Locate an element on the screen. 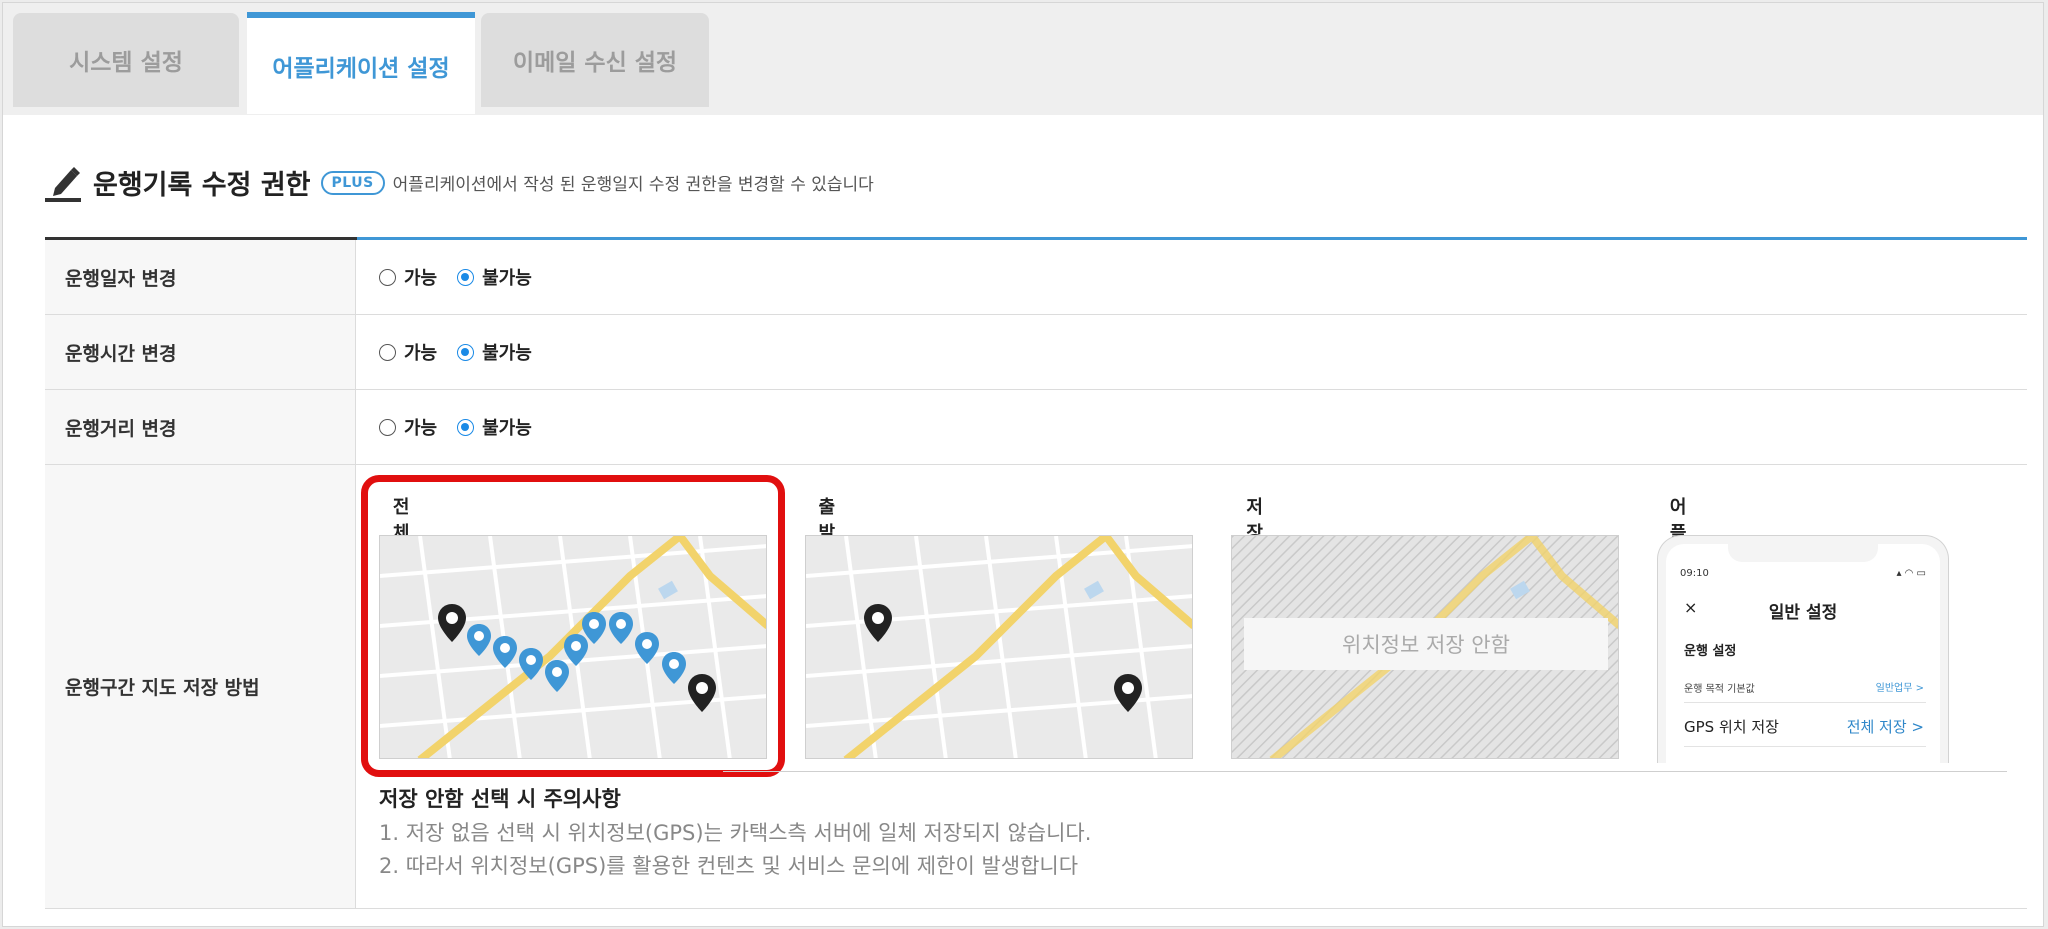 This screenshot has height=929, width=2048. section-title: 운행기록 수정 권한 is located at coordinates (202, 185).